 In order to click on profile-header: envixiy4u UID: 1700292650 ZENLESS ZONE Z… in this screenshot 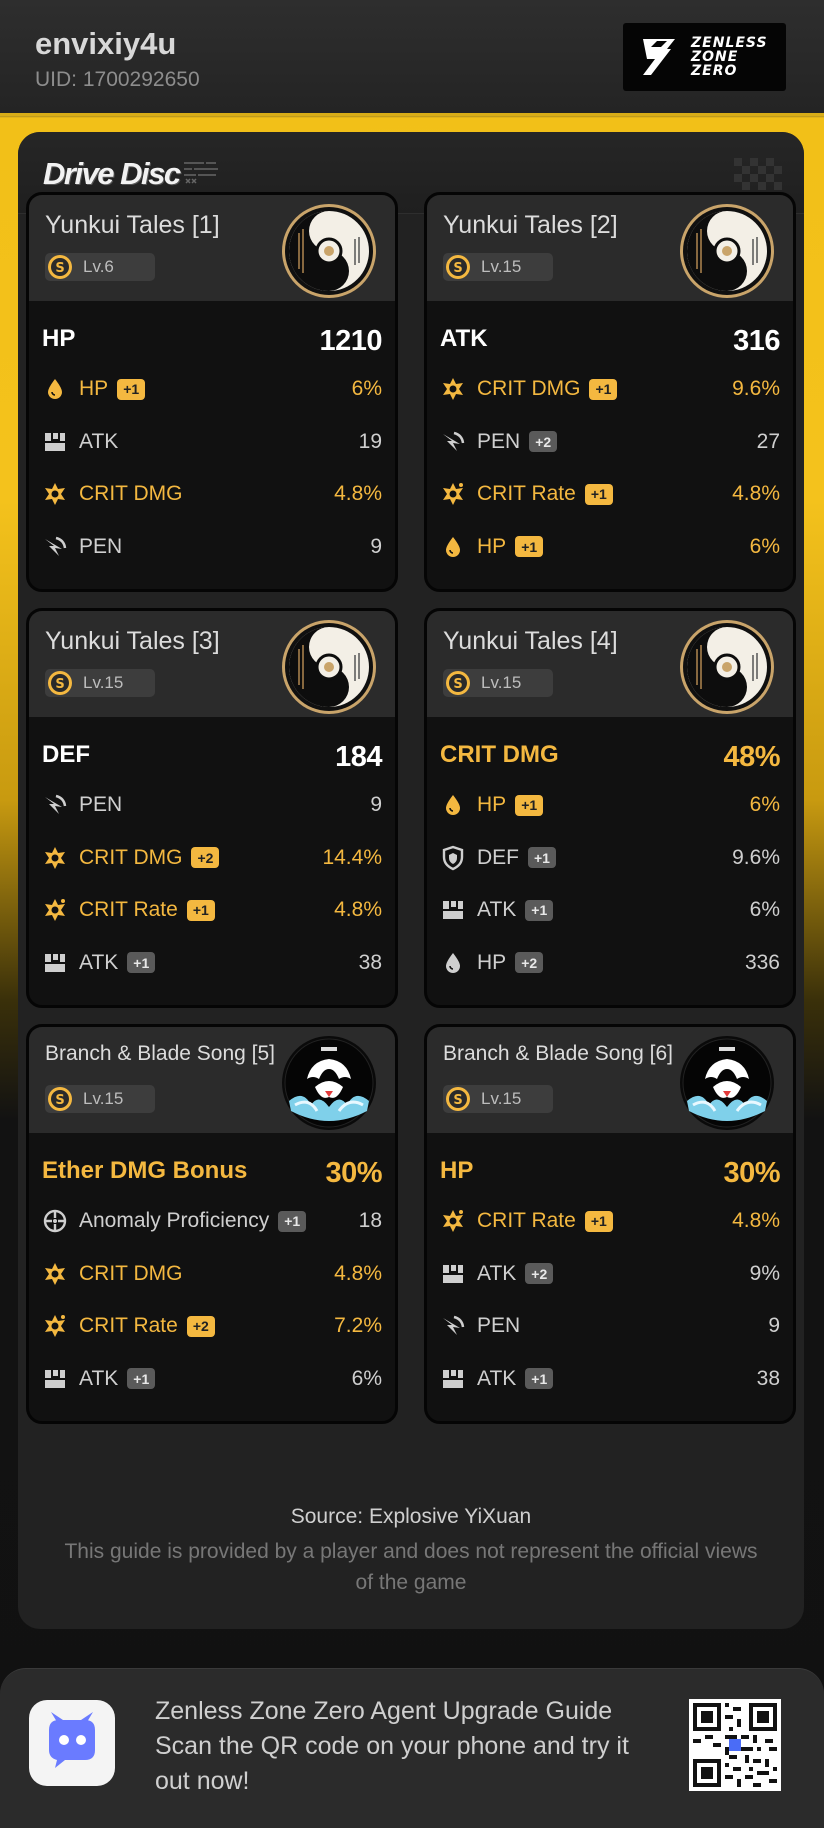, I will do `click(412, 58)`.